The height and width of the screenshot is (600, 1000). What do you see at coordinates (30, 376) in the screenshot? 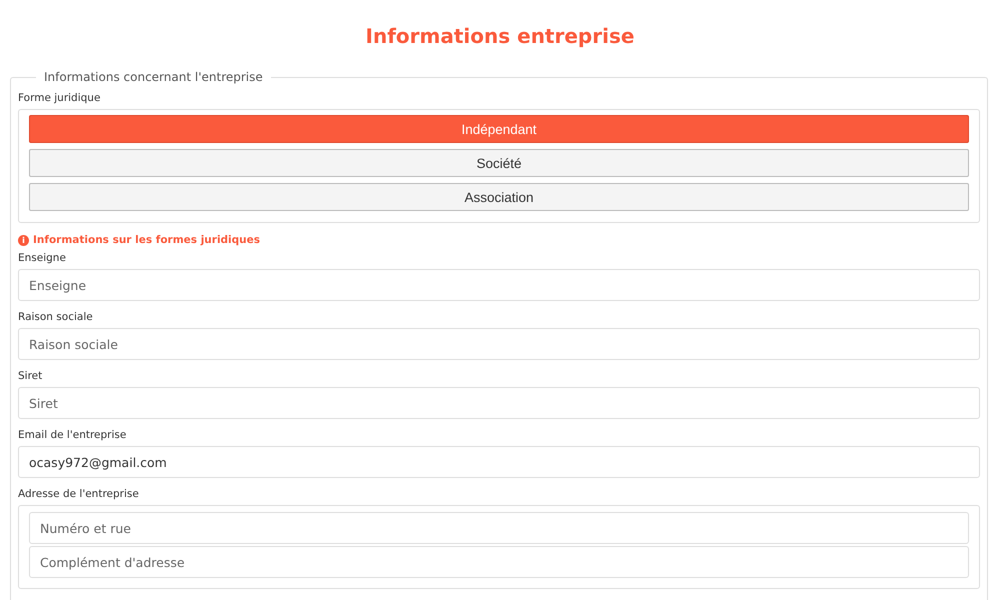
I see `field-label: Siret` at bounding box center [30, 376].